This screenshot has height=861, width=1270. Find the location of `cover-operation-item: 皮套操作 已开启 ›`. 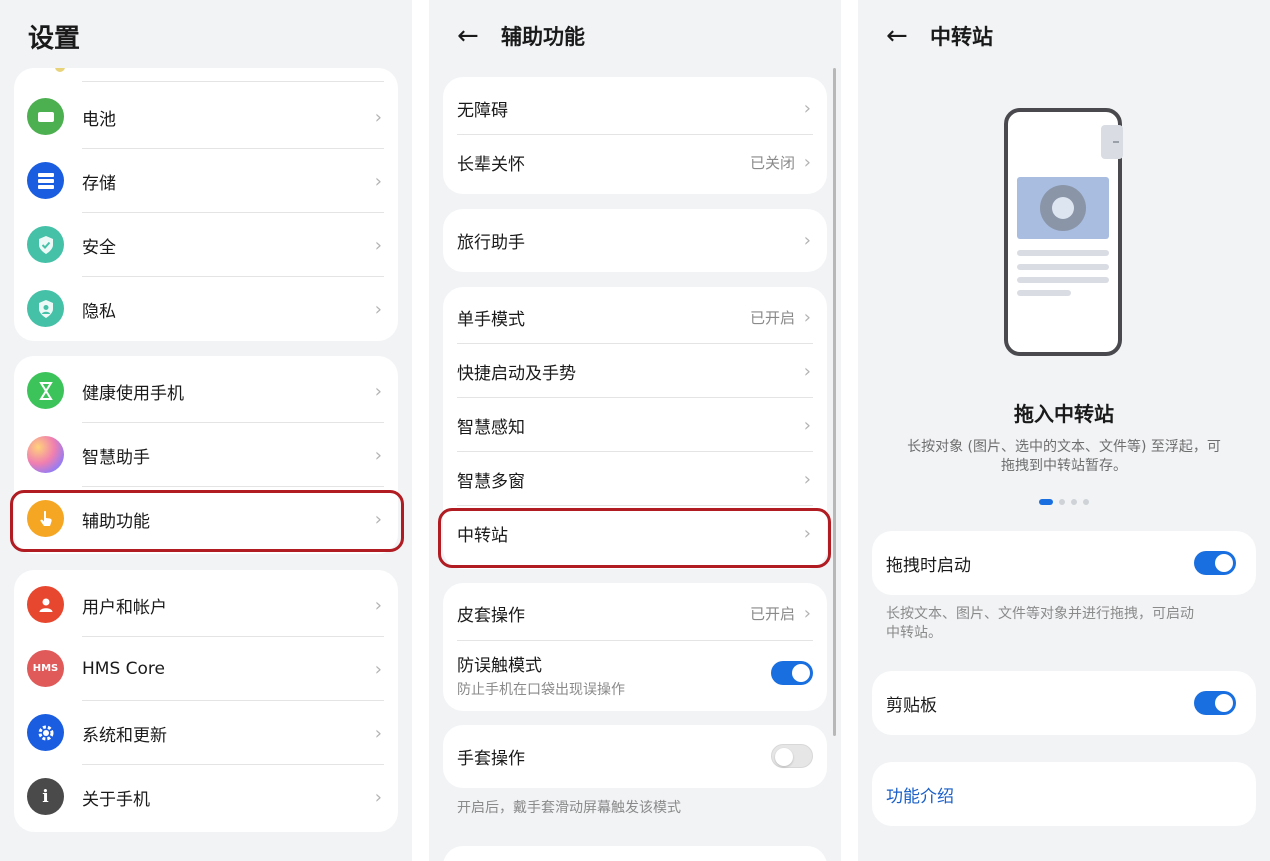

cover-operation-item: 皮套操作 已开启 › is located at coordinates (635, 613).